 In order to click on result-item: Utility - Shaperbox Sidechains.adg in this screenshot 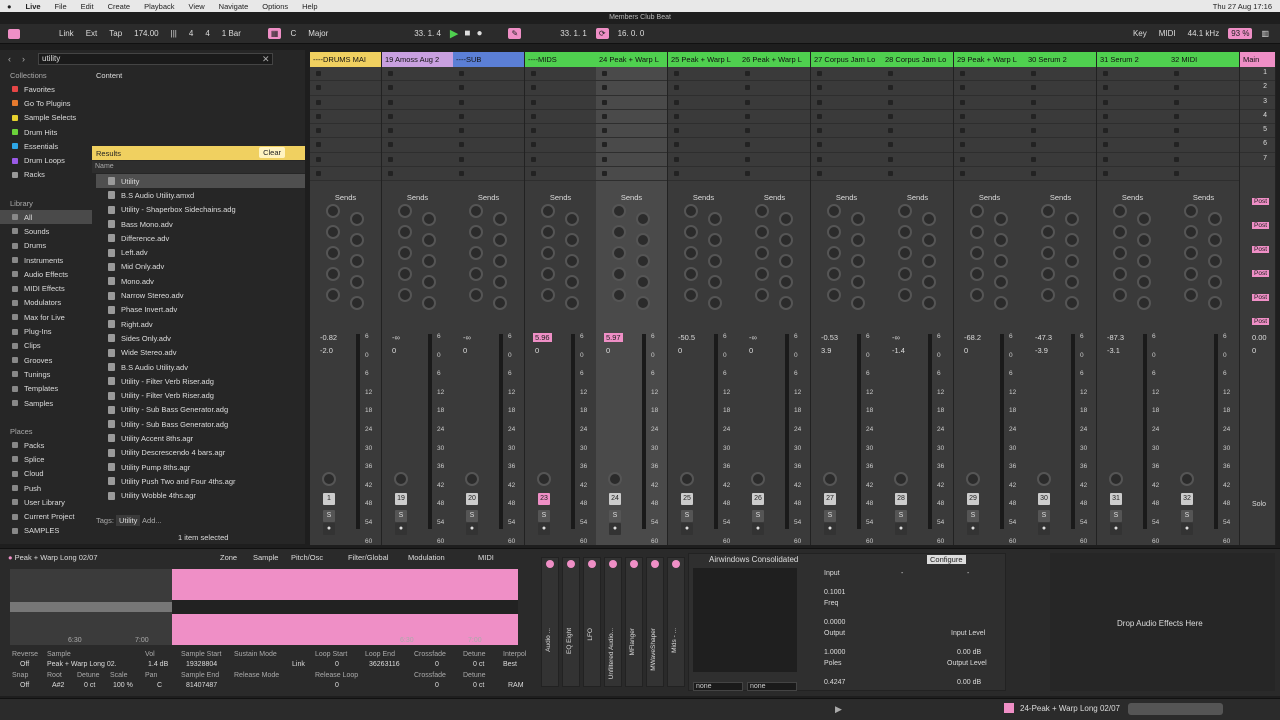, I will do `click(200, 210)`.